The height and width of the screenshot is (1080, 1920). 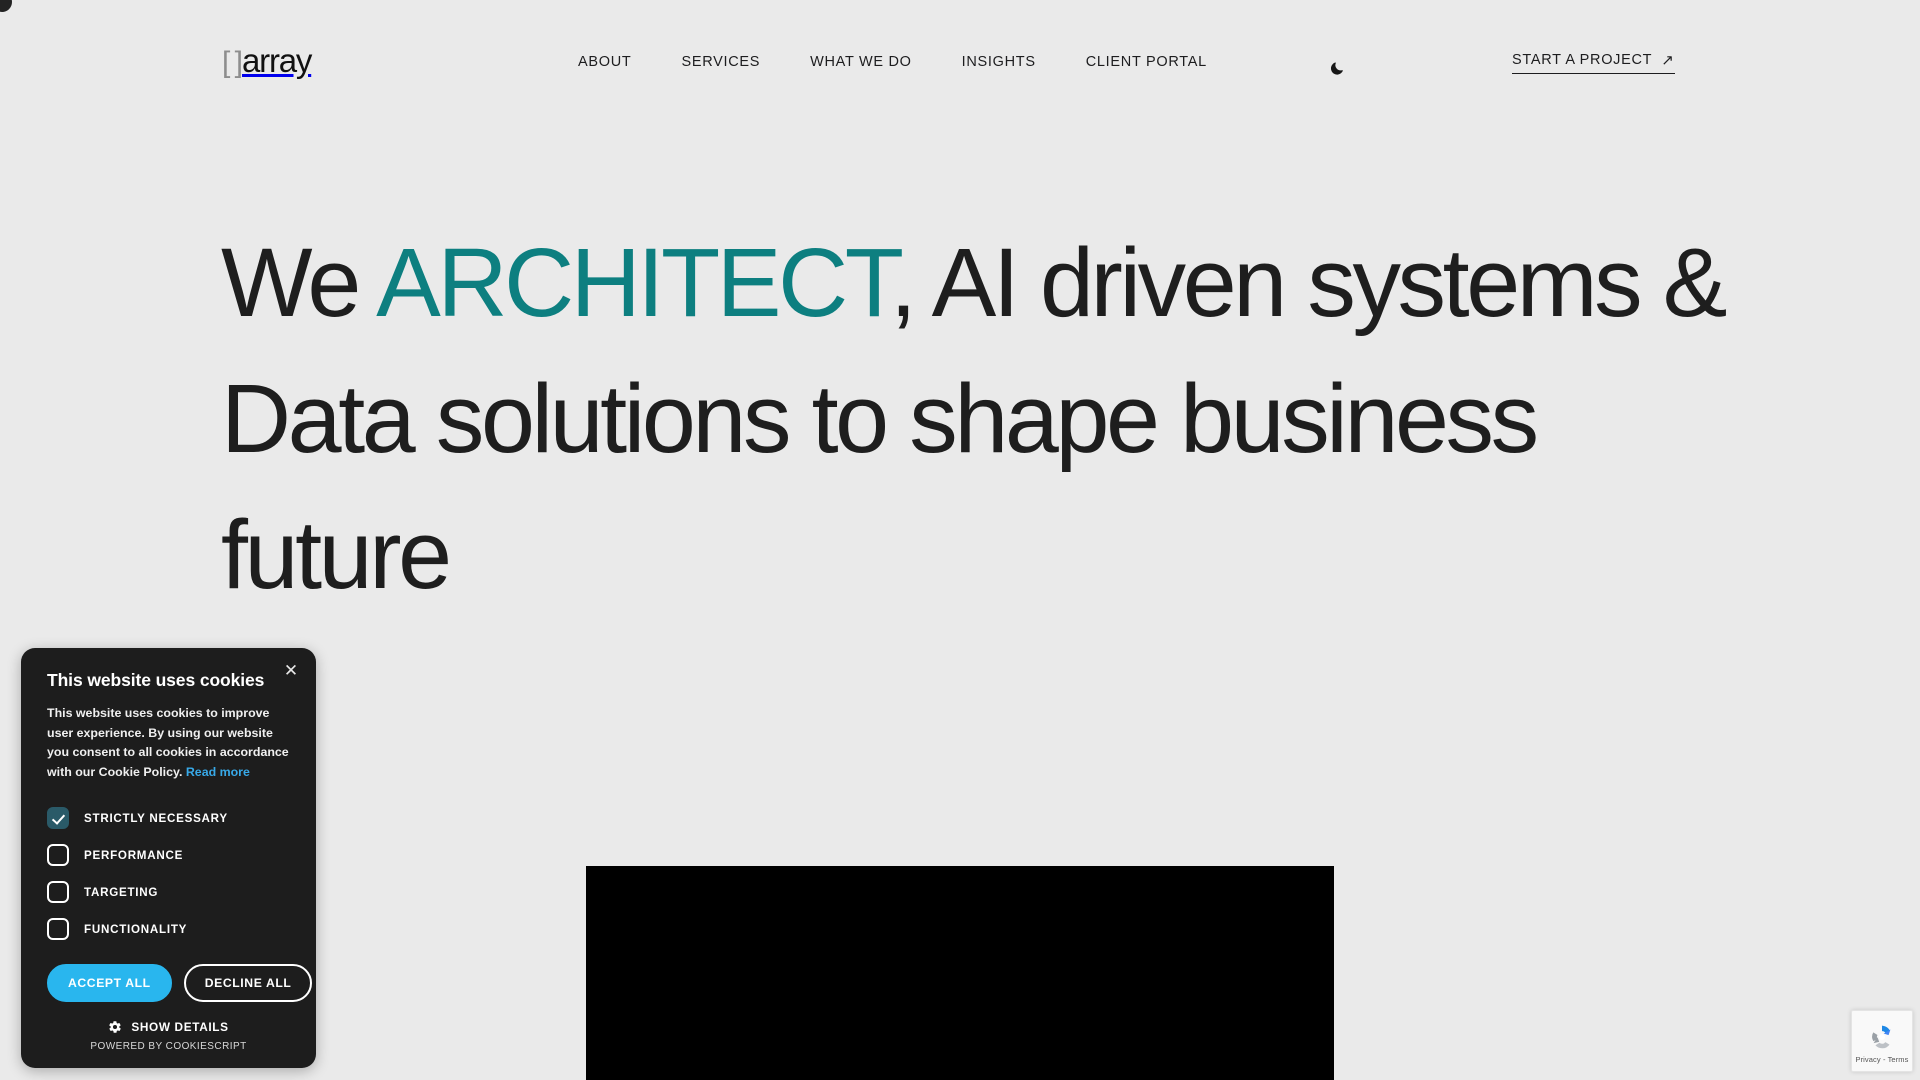 I want to click on arrow-up-right-icon: ↗, so click(x=1668, y=60).